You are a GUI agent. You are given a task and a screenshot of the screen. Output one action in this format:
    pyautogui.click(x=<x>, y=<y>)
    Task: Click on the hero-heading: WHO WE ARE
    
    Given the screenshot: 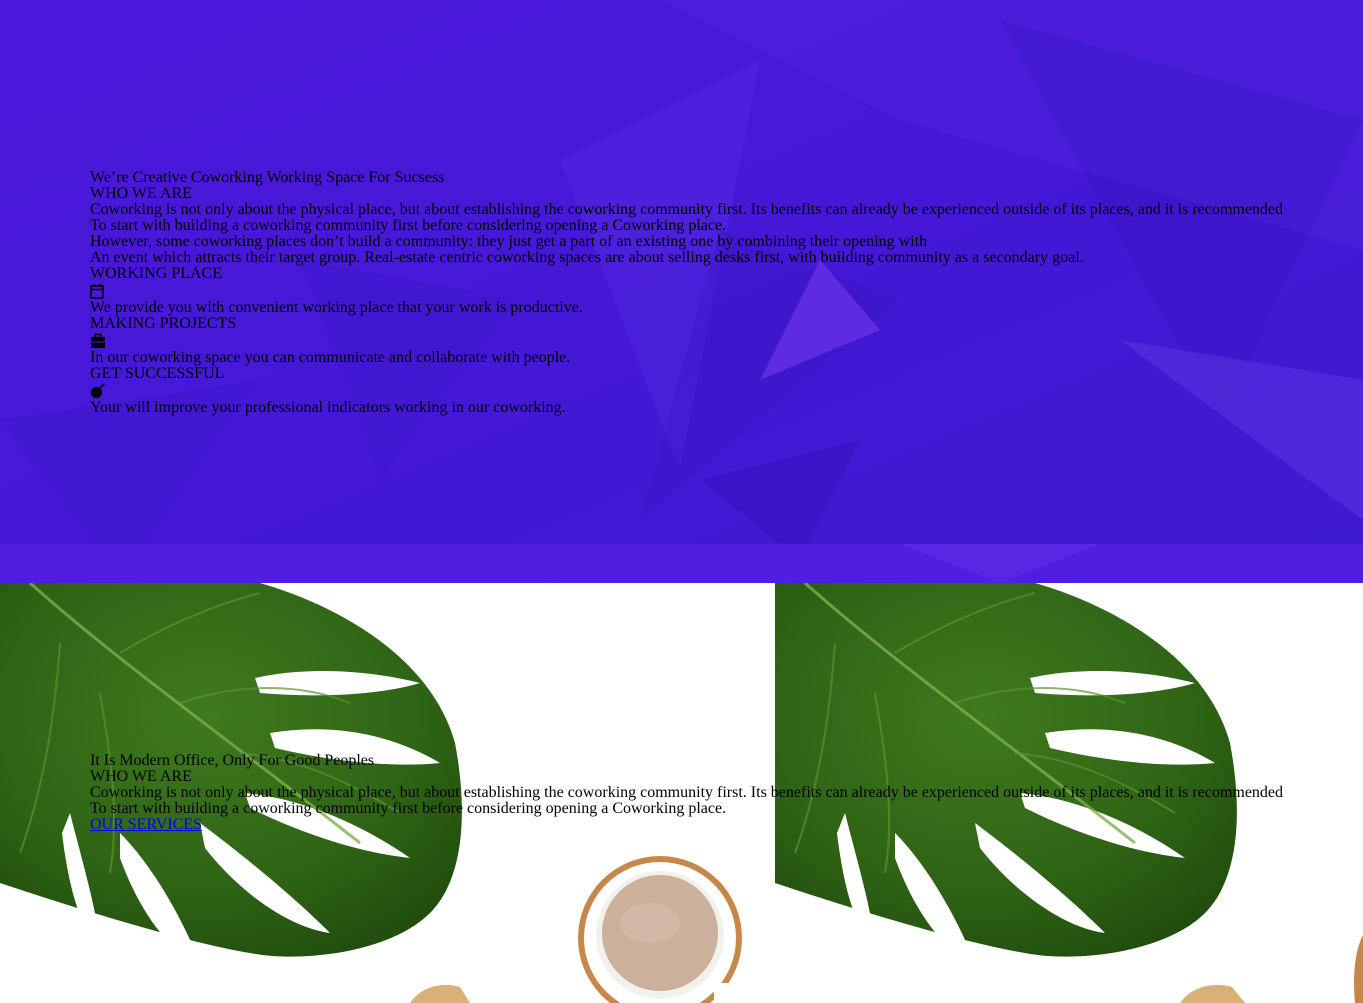 What is the action you would take?
    pyautogui.click(x=141, y=193)
    